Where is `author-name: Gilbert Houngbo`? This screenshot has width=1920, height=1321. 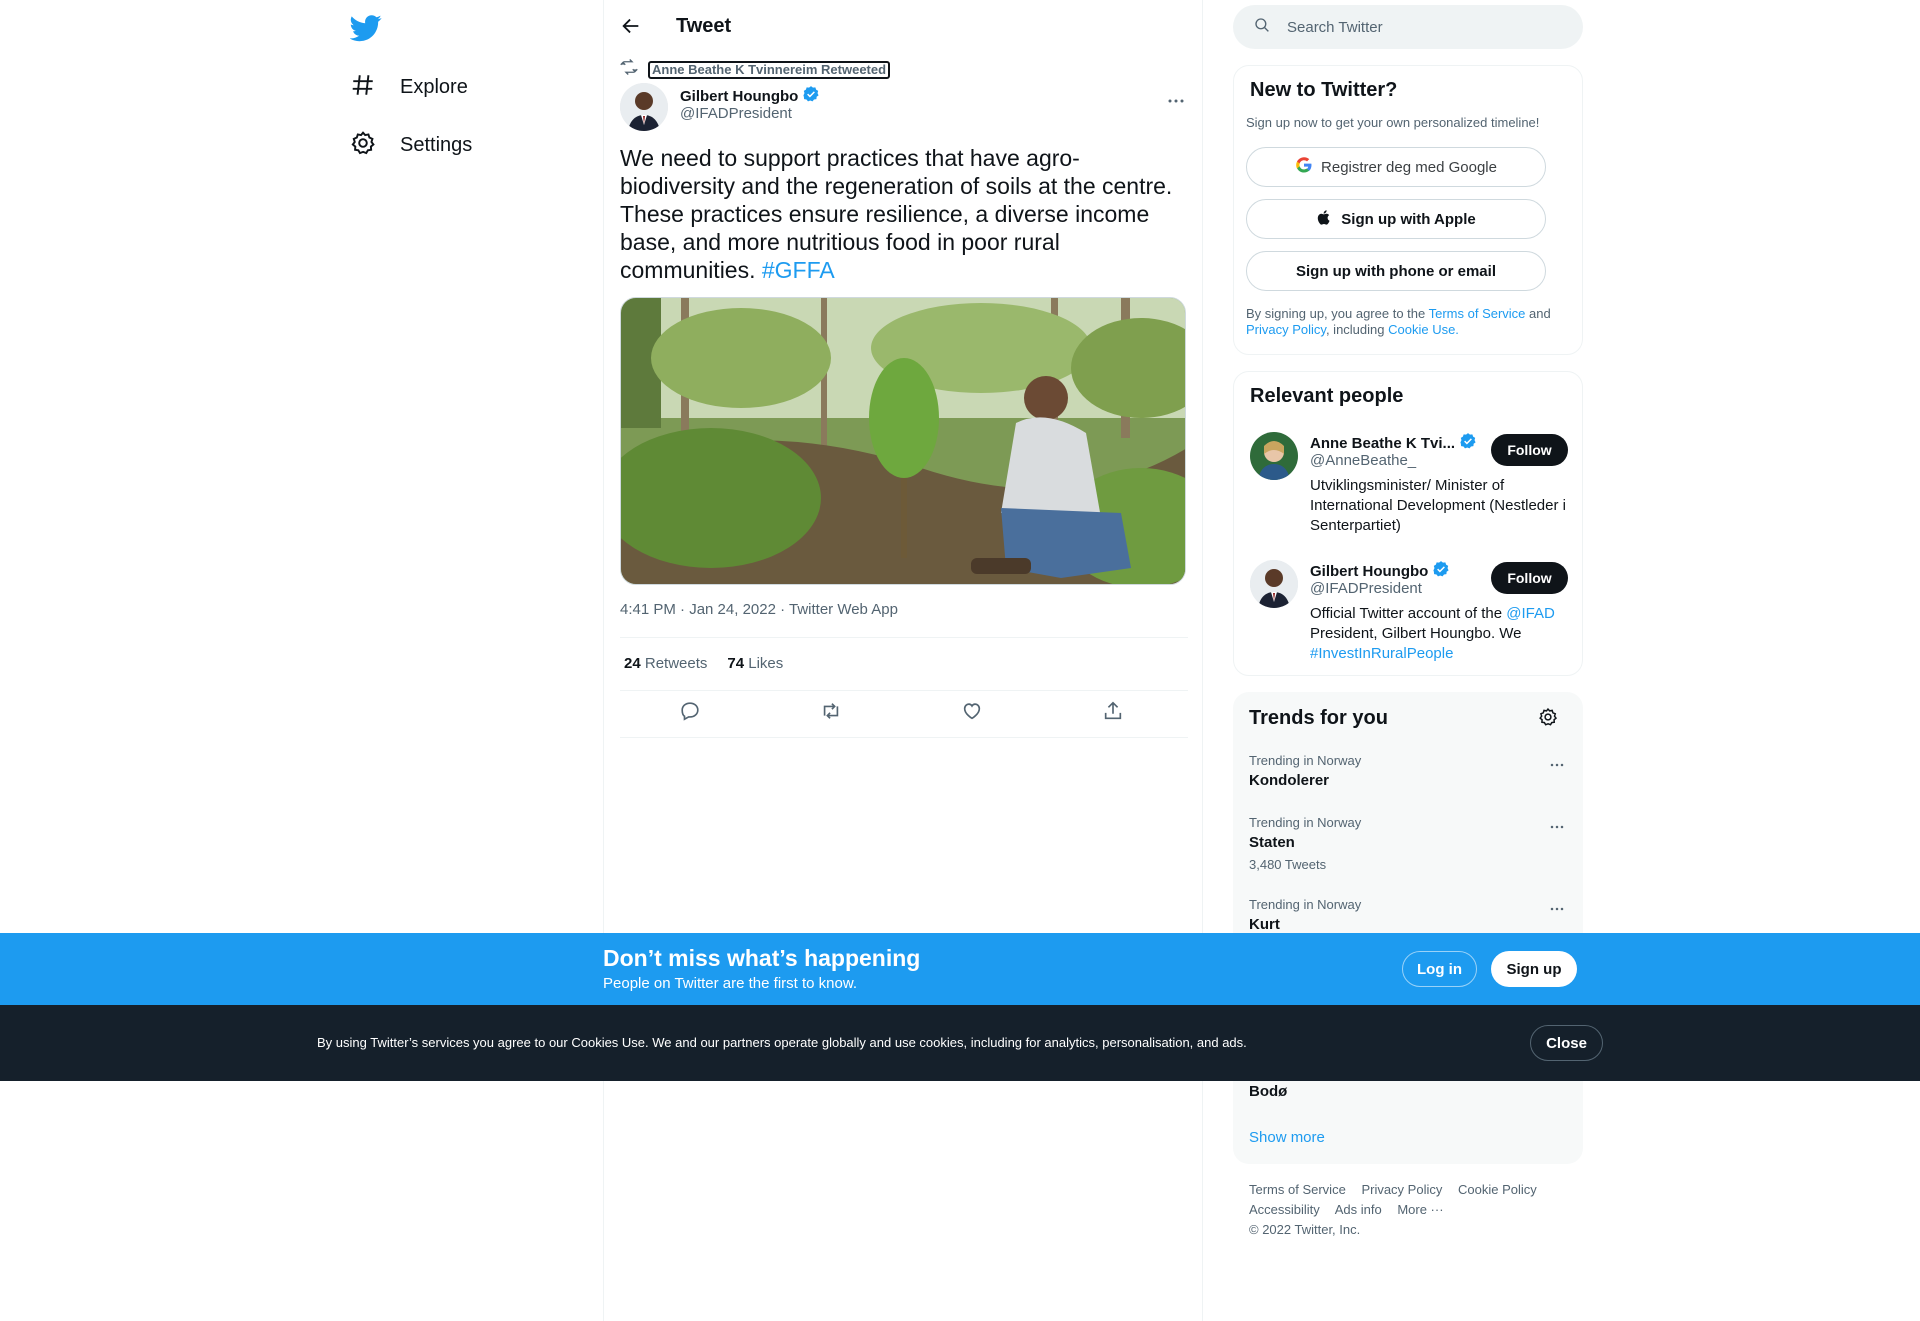 author-name: Gilbert Houngbo is located at coordinates (750, 96).